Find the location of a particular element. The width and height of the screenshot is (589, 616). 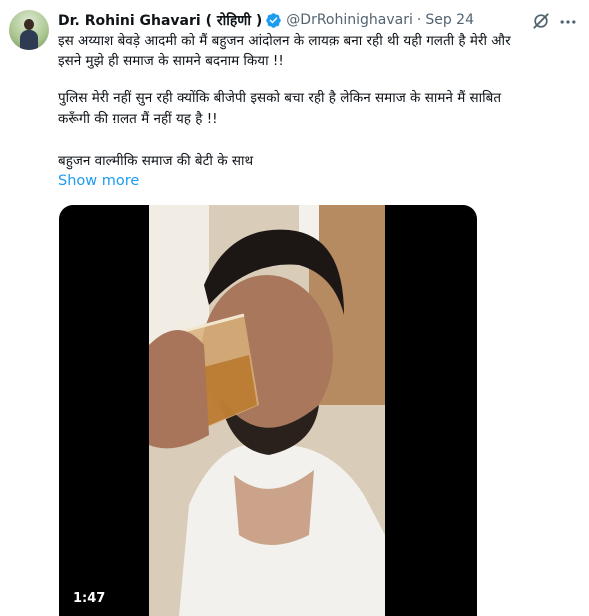

verified-badge-icon is located at coordinates (273, 20).